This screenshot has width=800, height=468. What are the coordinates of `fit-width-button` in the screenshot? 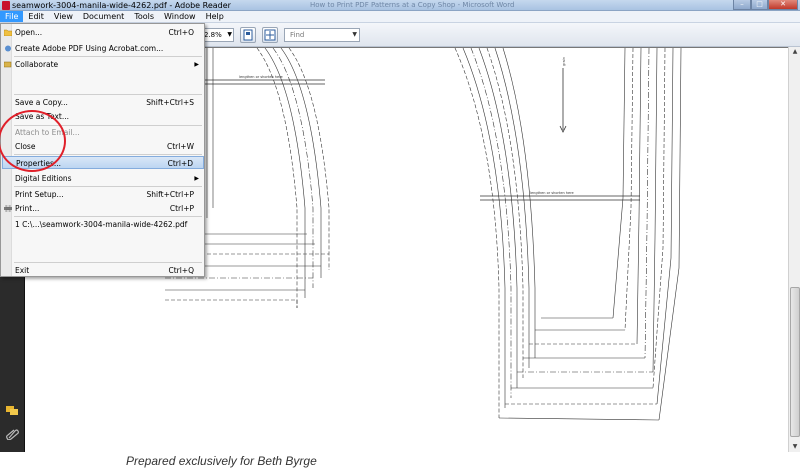 It's located at (270, 35).